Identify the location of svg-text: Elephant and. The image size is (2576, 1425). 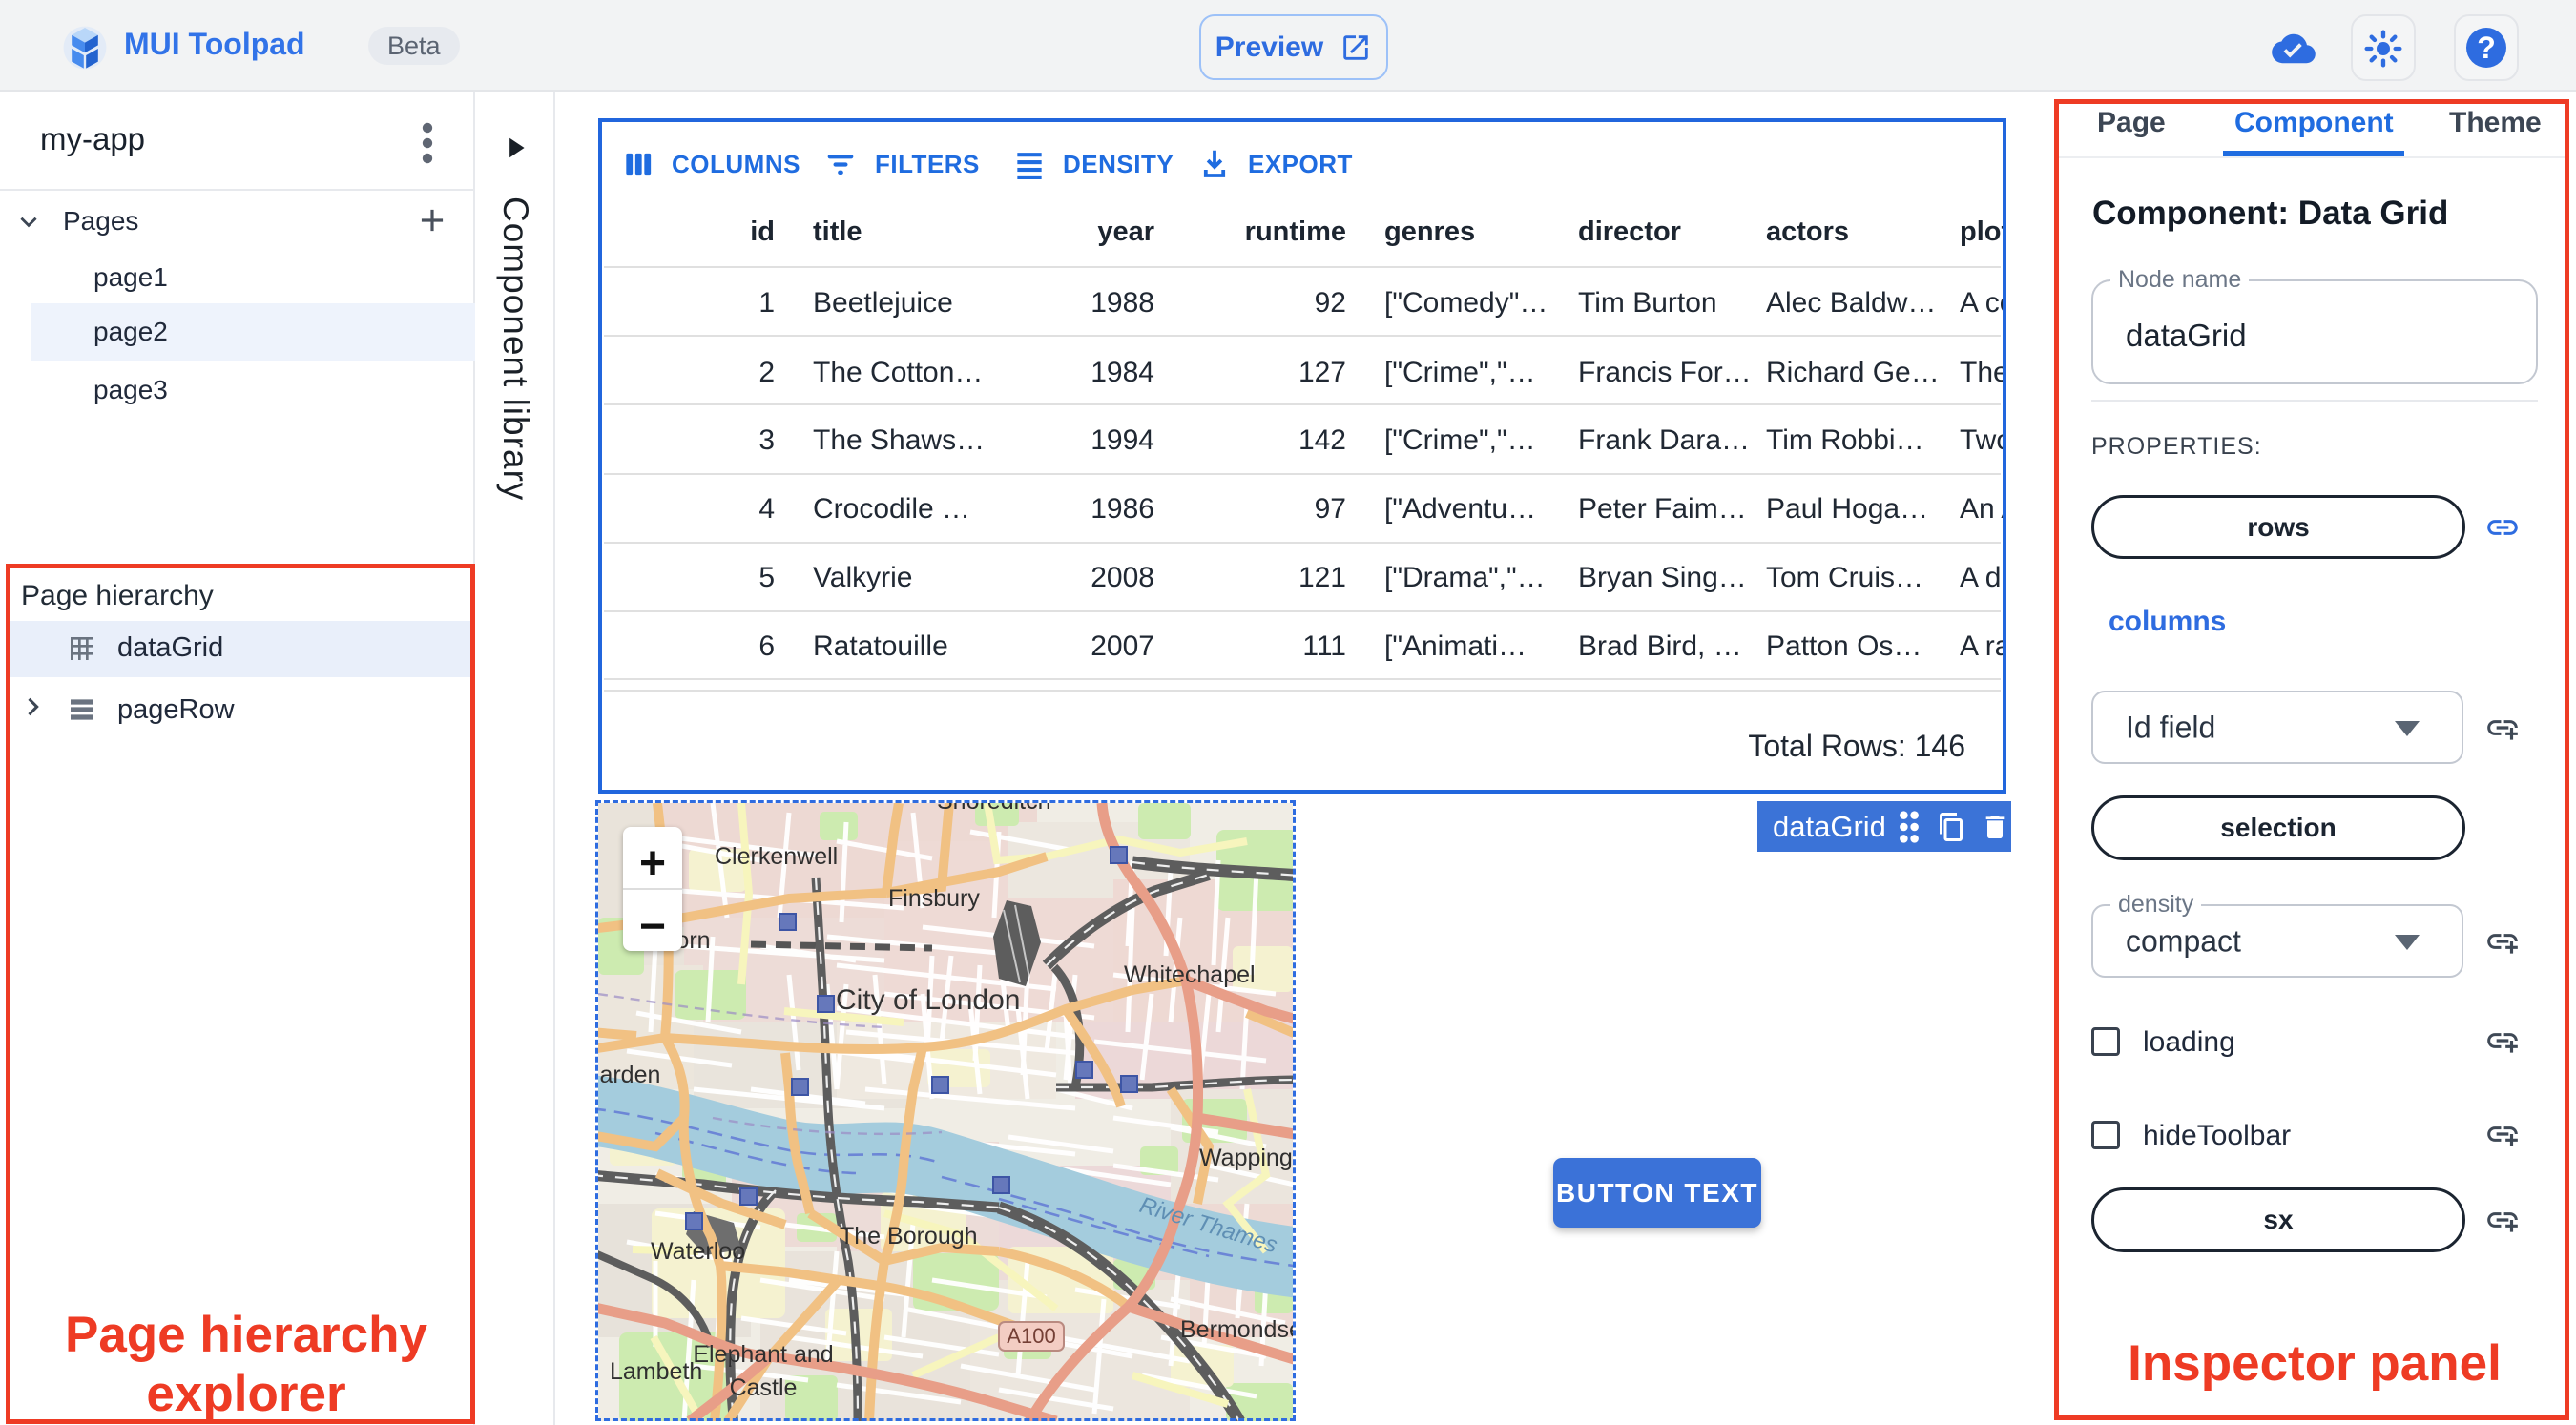
(763, 1354).